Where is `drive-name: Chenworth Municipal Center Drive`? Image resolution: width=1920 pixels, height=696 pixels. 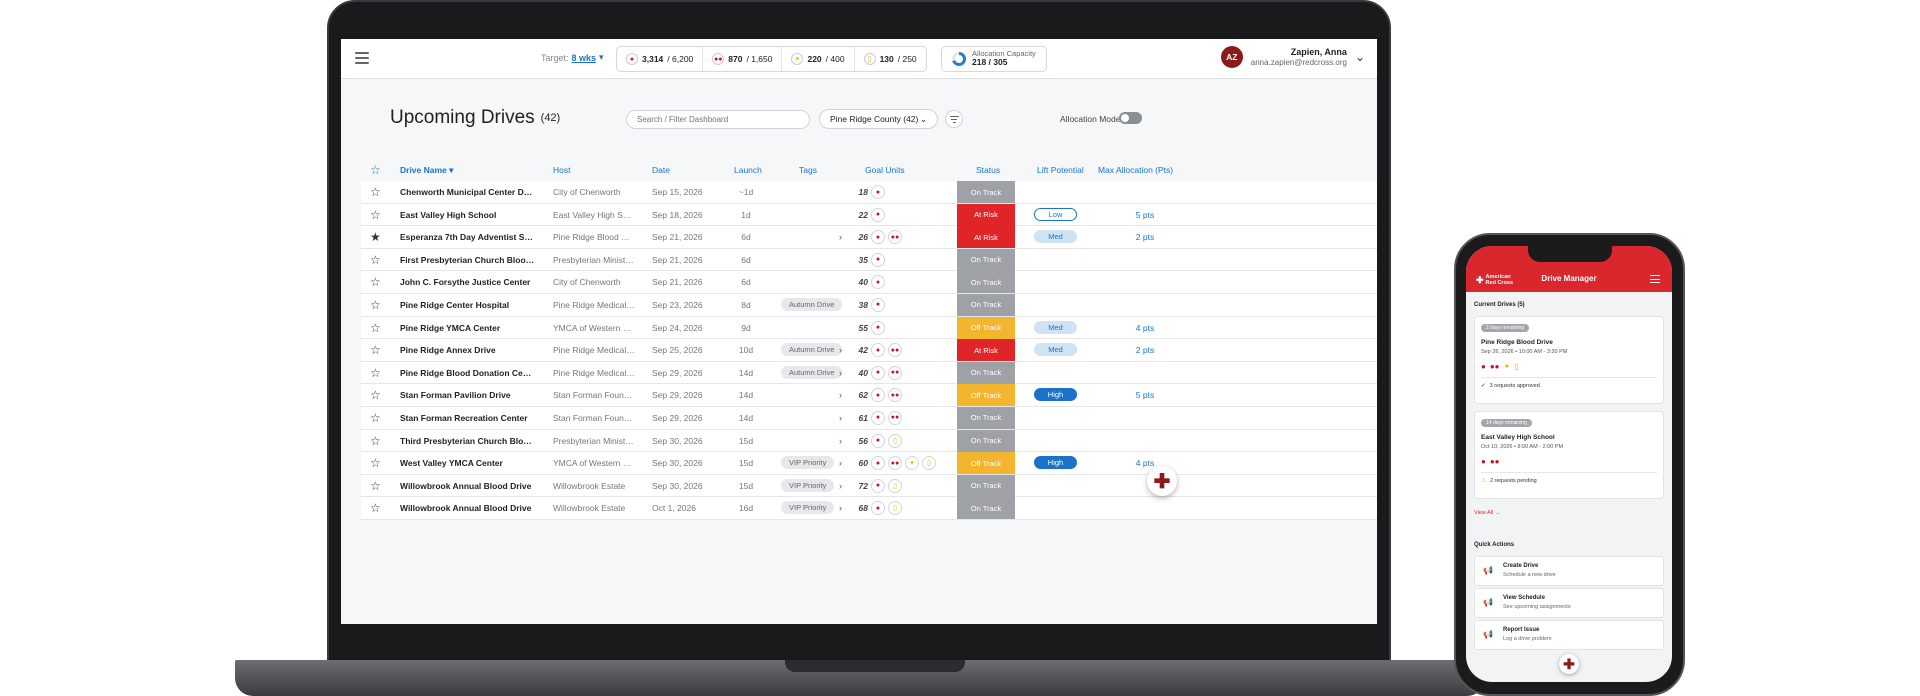 drive-name: Chenworth Municipal Center Drive is located at coordinates (467, 192).